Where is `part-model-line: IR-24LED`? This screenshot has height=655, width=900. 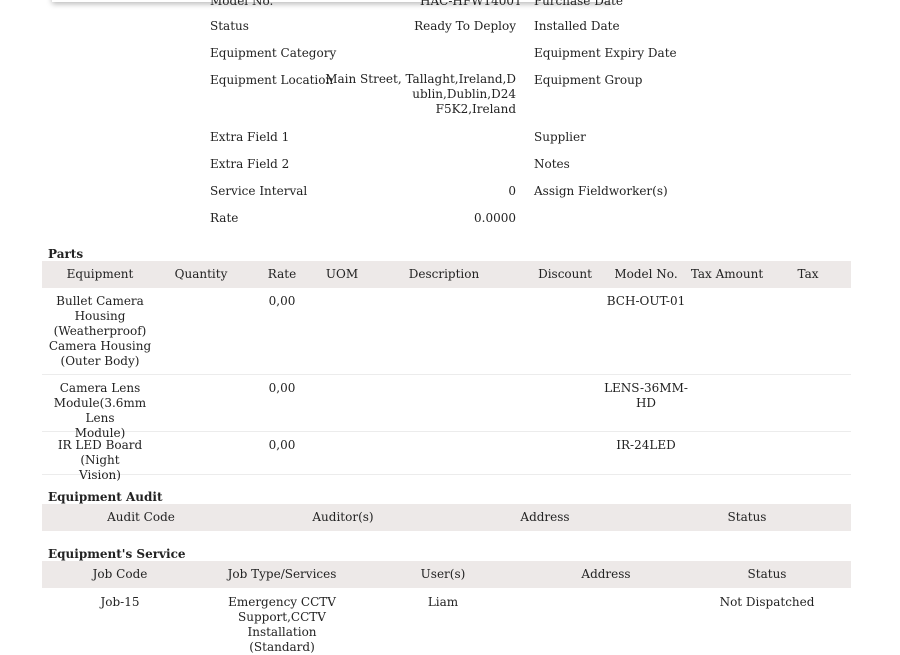 part-model-line: IR-24LED is located at coordinates (646, 445).